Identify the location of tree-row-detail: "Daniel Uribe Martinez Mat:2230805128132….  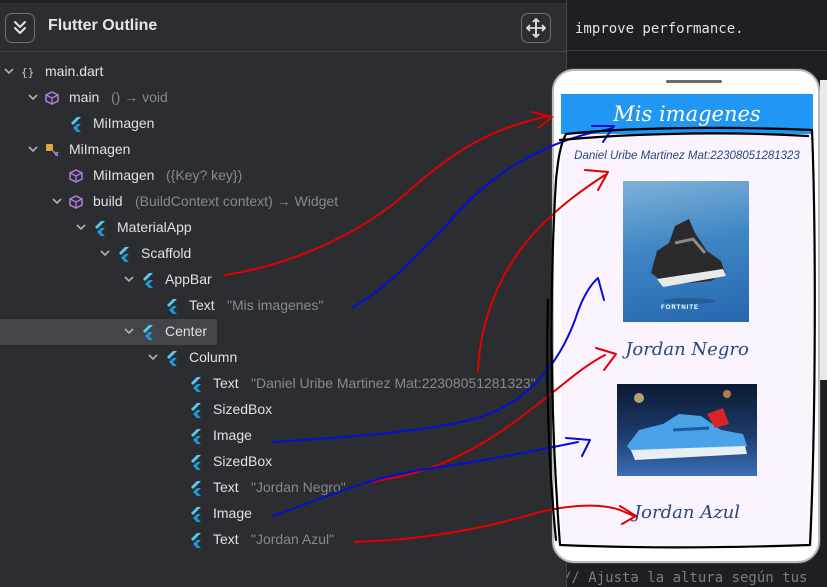
(393, 383).